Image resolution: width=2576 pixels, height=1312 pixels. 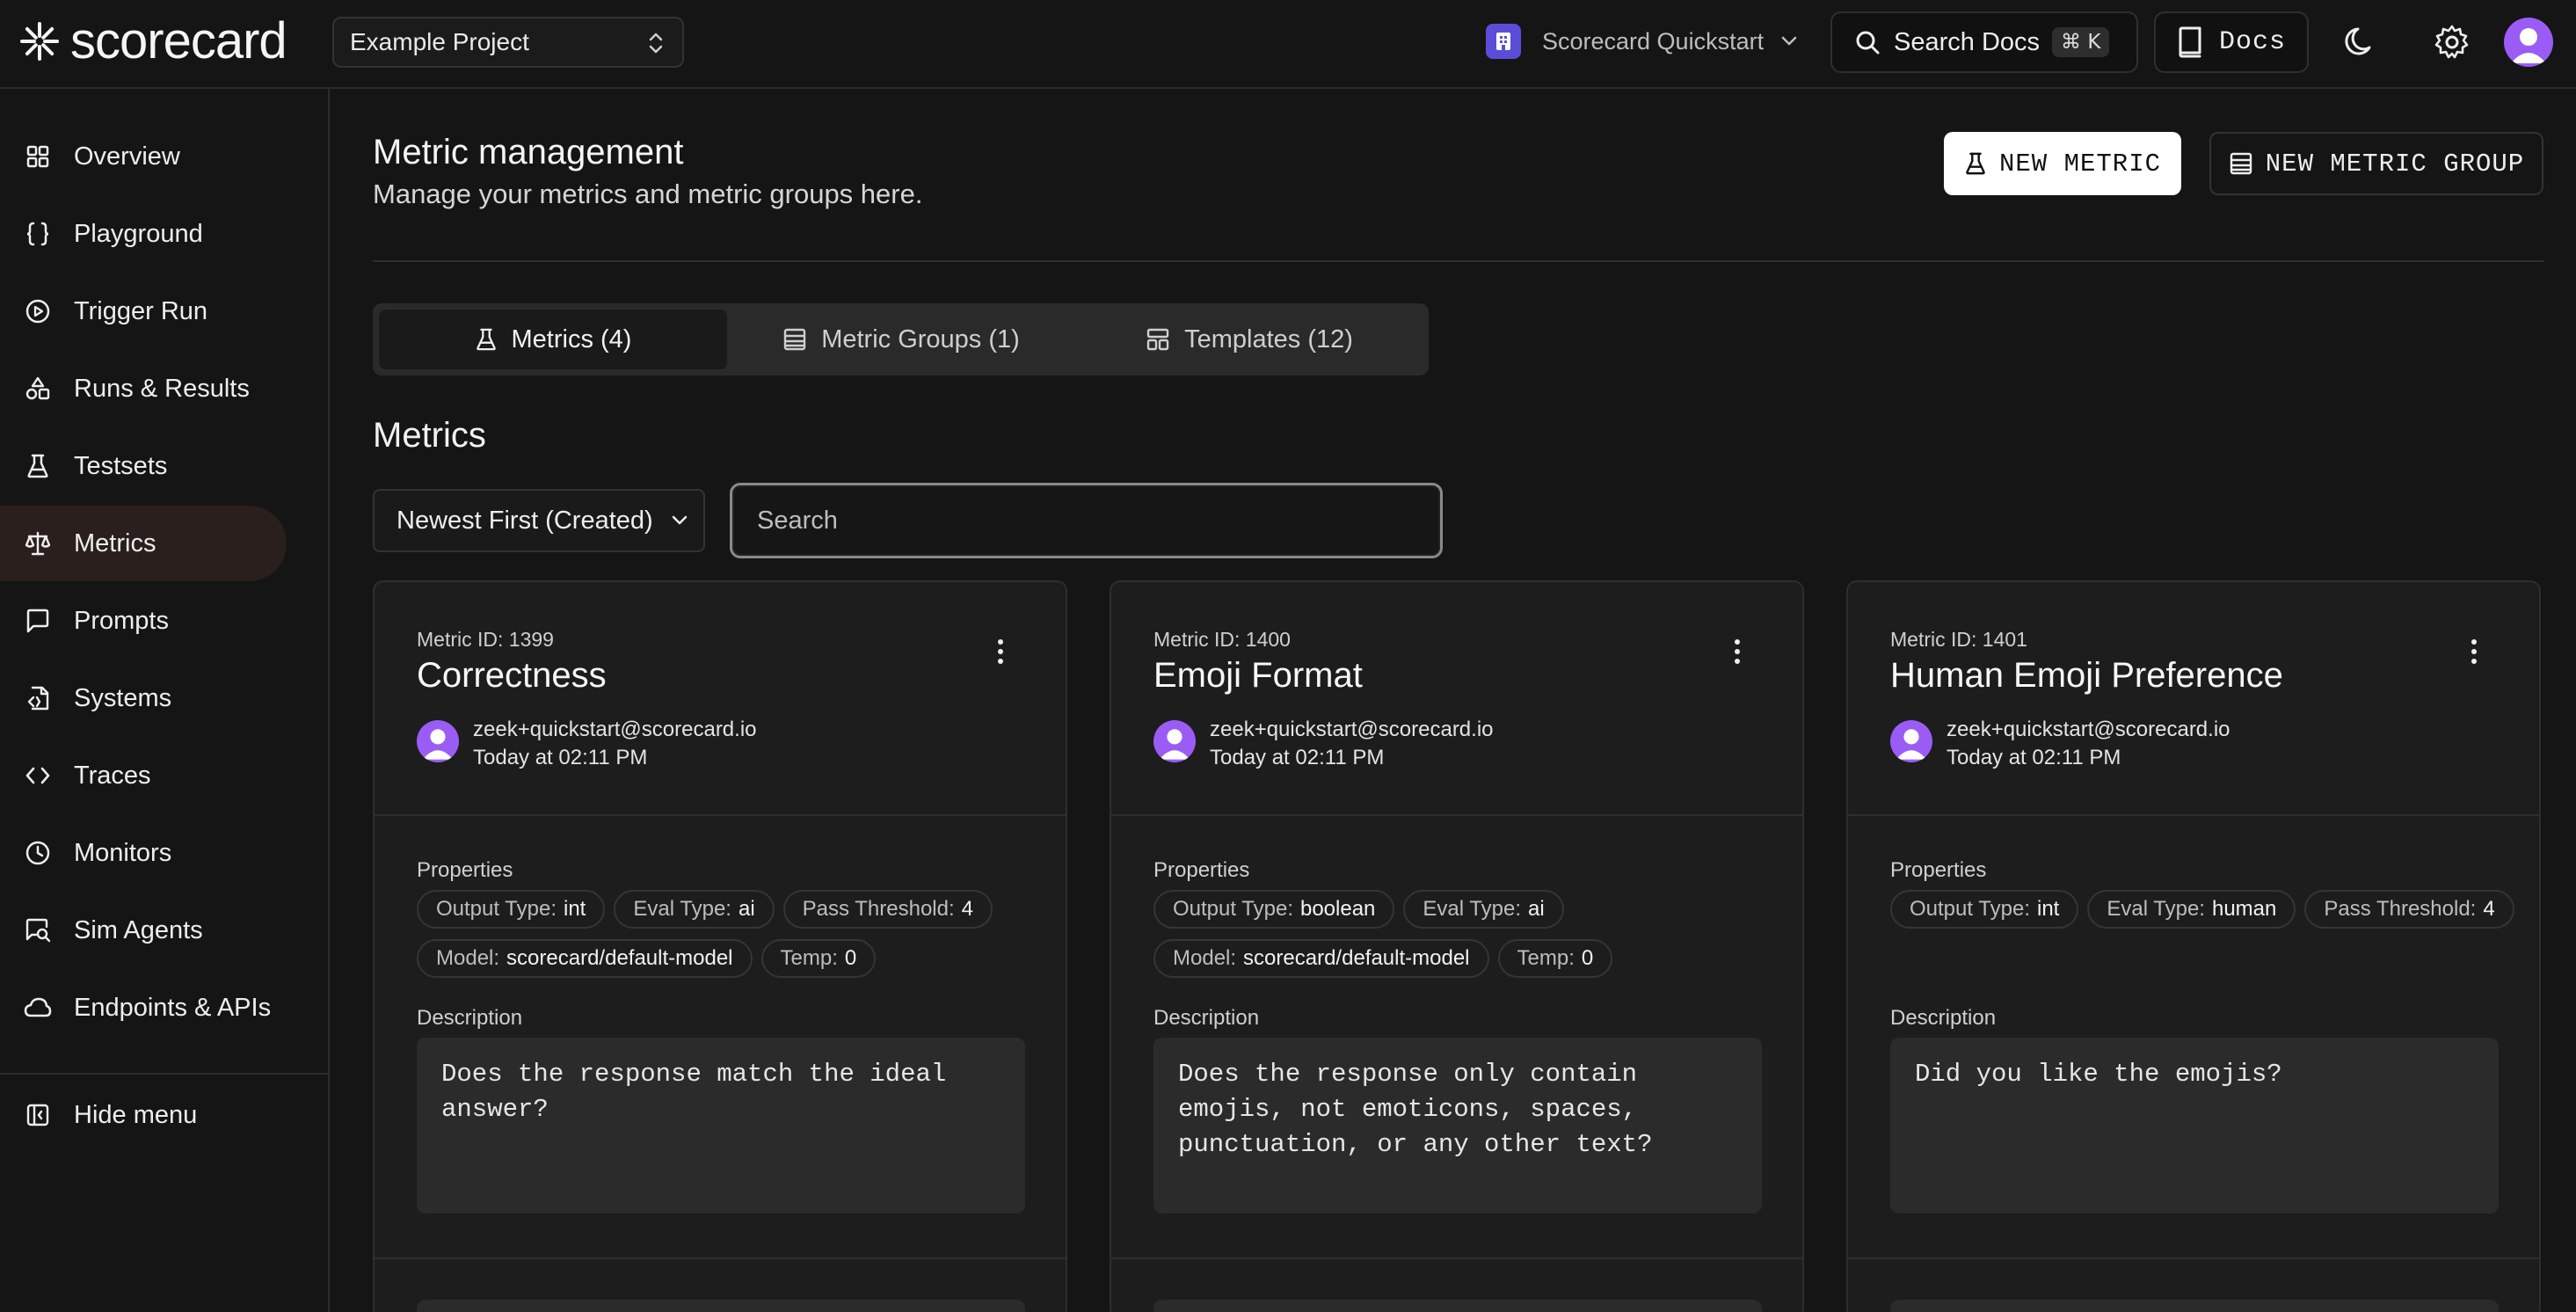 I want to click on property-value: ai, so click(x=1536, y=909).